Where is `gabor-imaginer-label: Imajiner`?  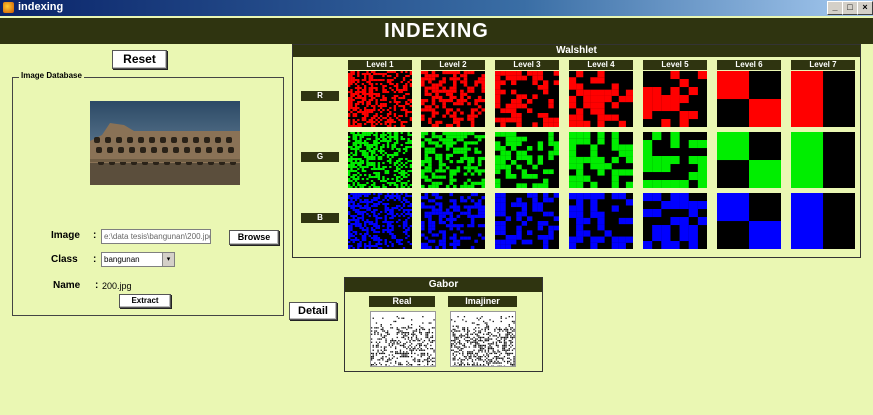
gabor-imaginer-label: Imajiner is located at coordinates (482, 301).